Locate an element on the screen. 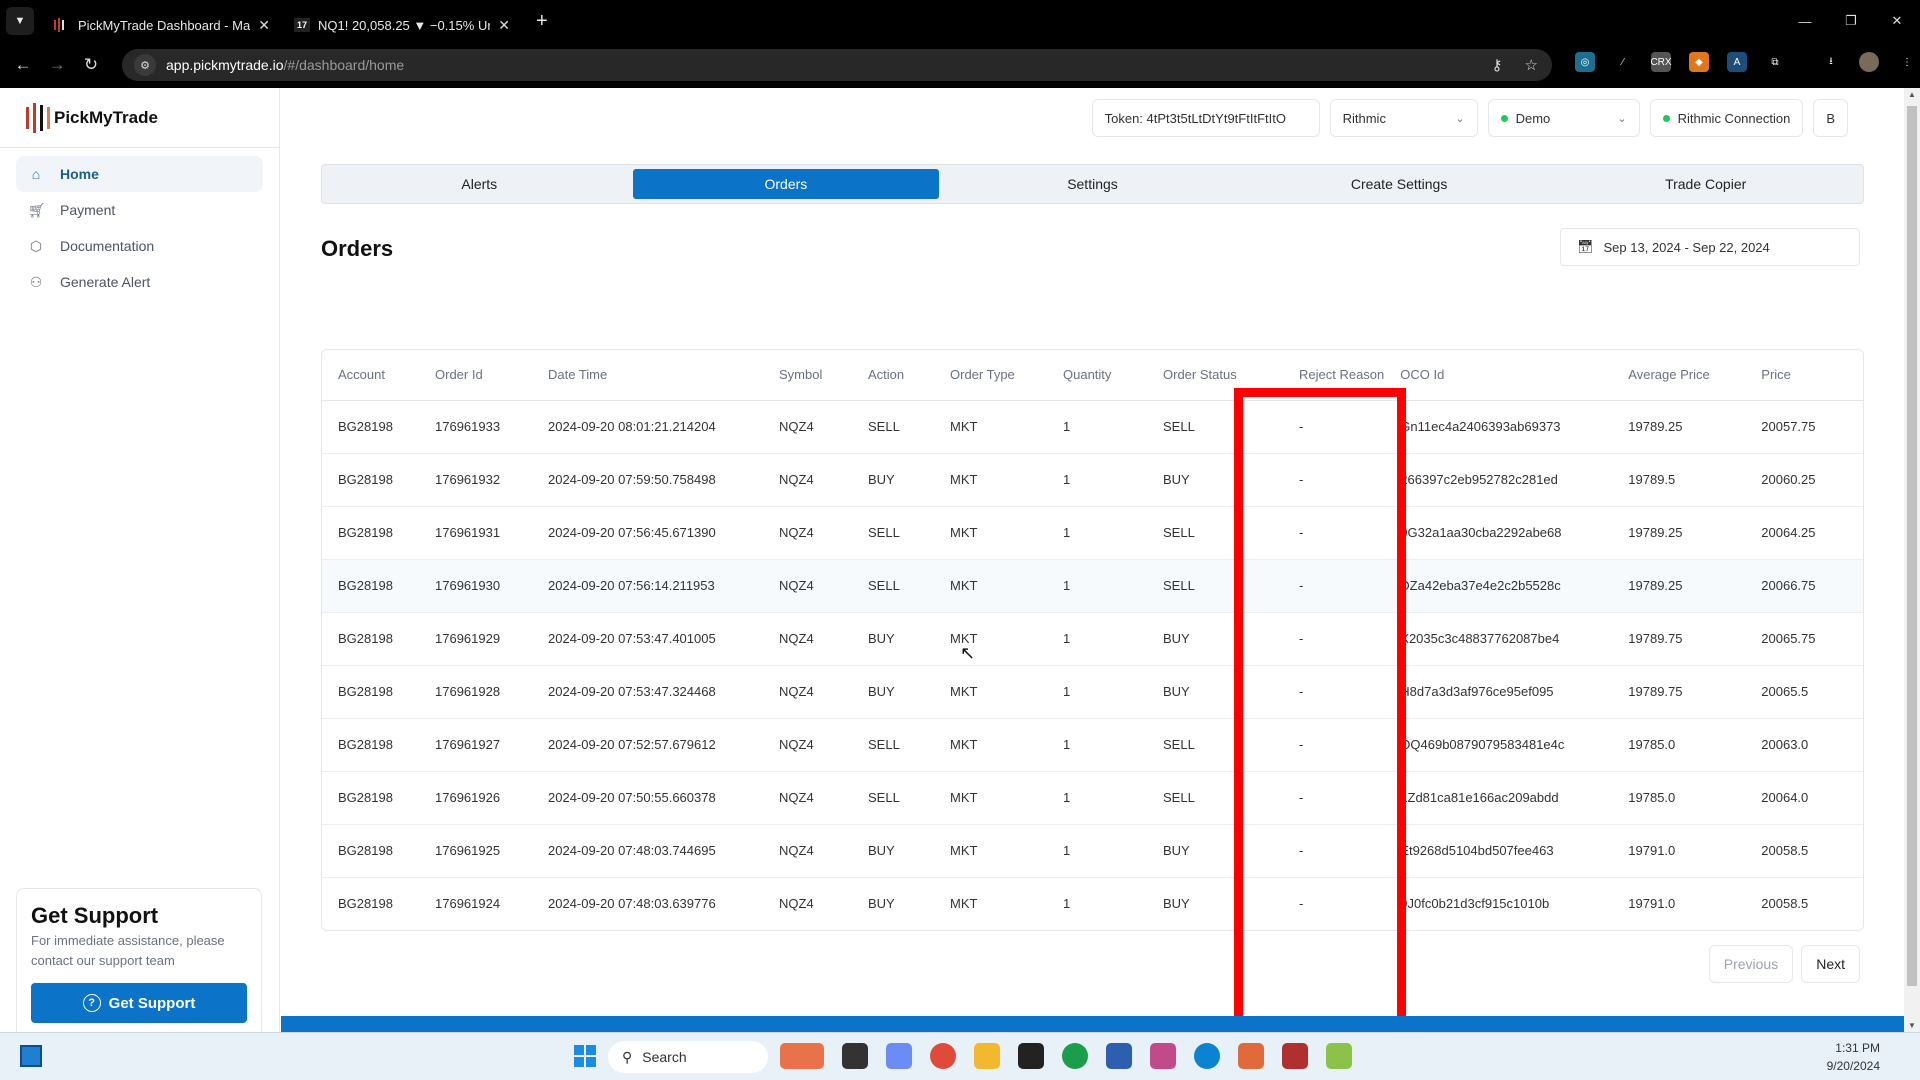  next-page-button: Next is located at coordinates (1830, 964).